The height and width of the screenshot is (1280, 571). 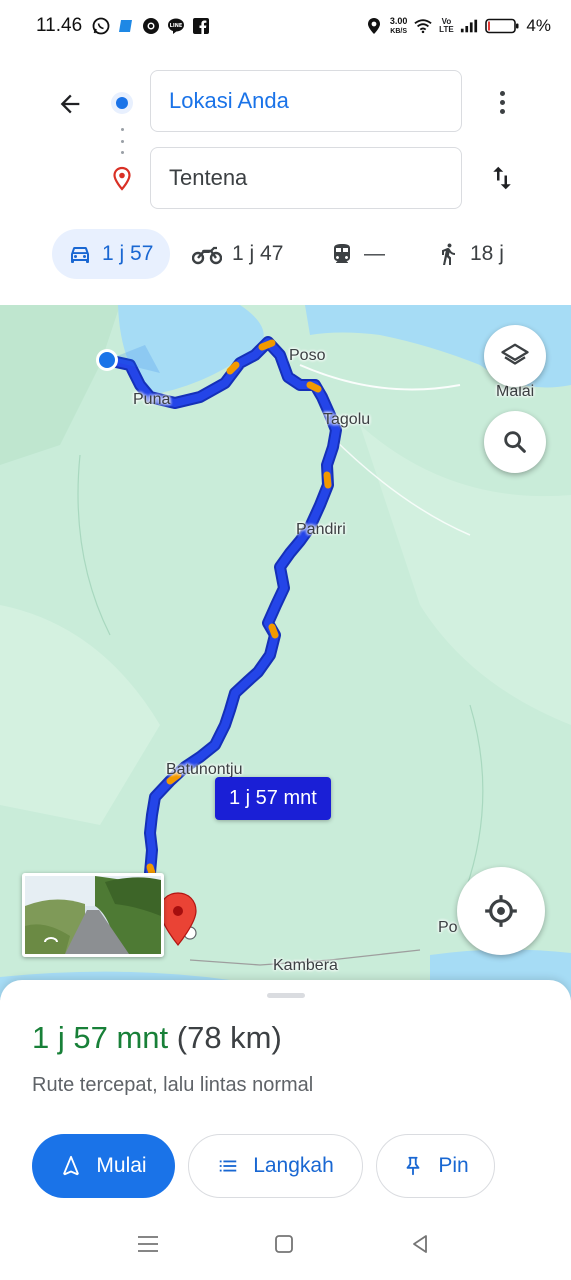 What do you see at coordinates (228, 1166) in the screenshot?
I see `list-icon` at bounding box center [228, 1166].